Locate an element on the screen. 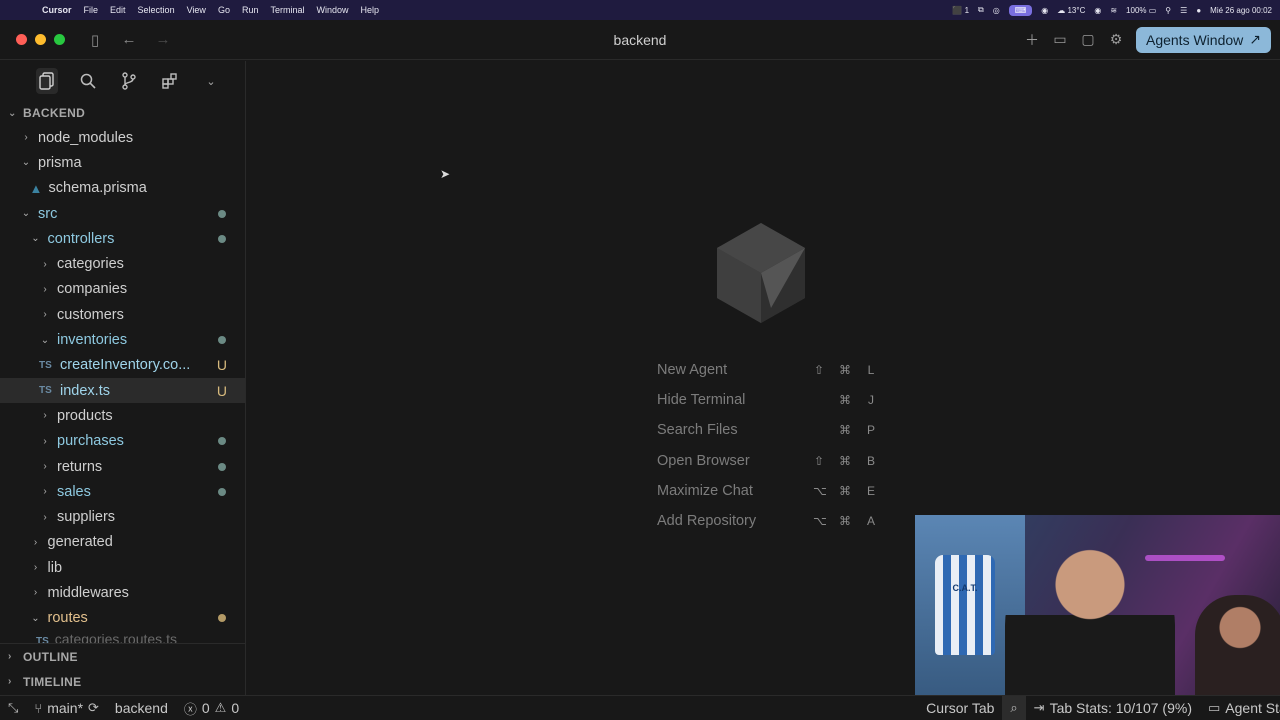  agents-window-button: Agents Window ↗ is located at coordinates (1203, 39).